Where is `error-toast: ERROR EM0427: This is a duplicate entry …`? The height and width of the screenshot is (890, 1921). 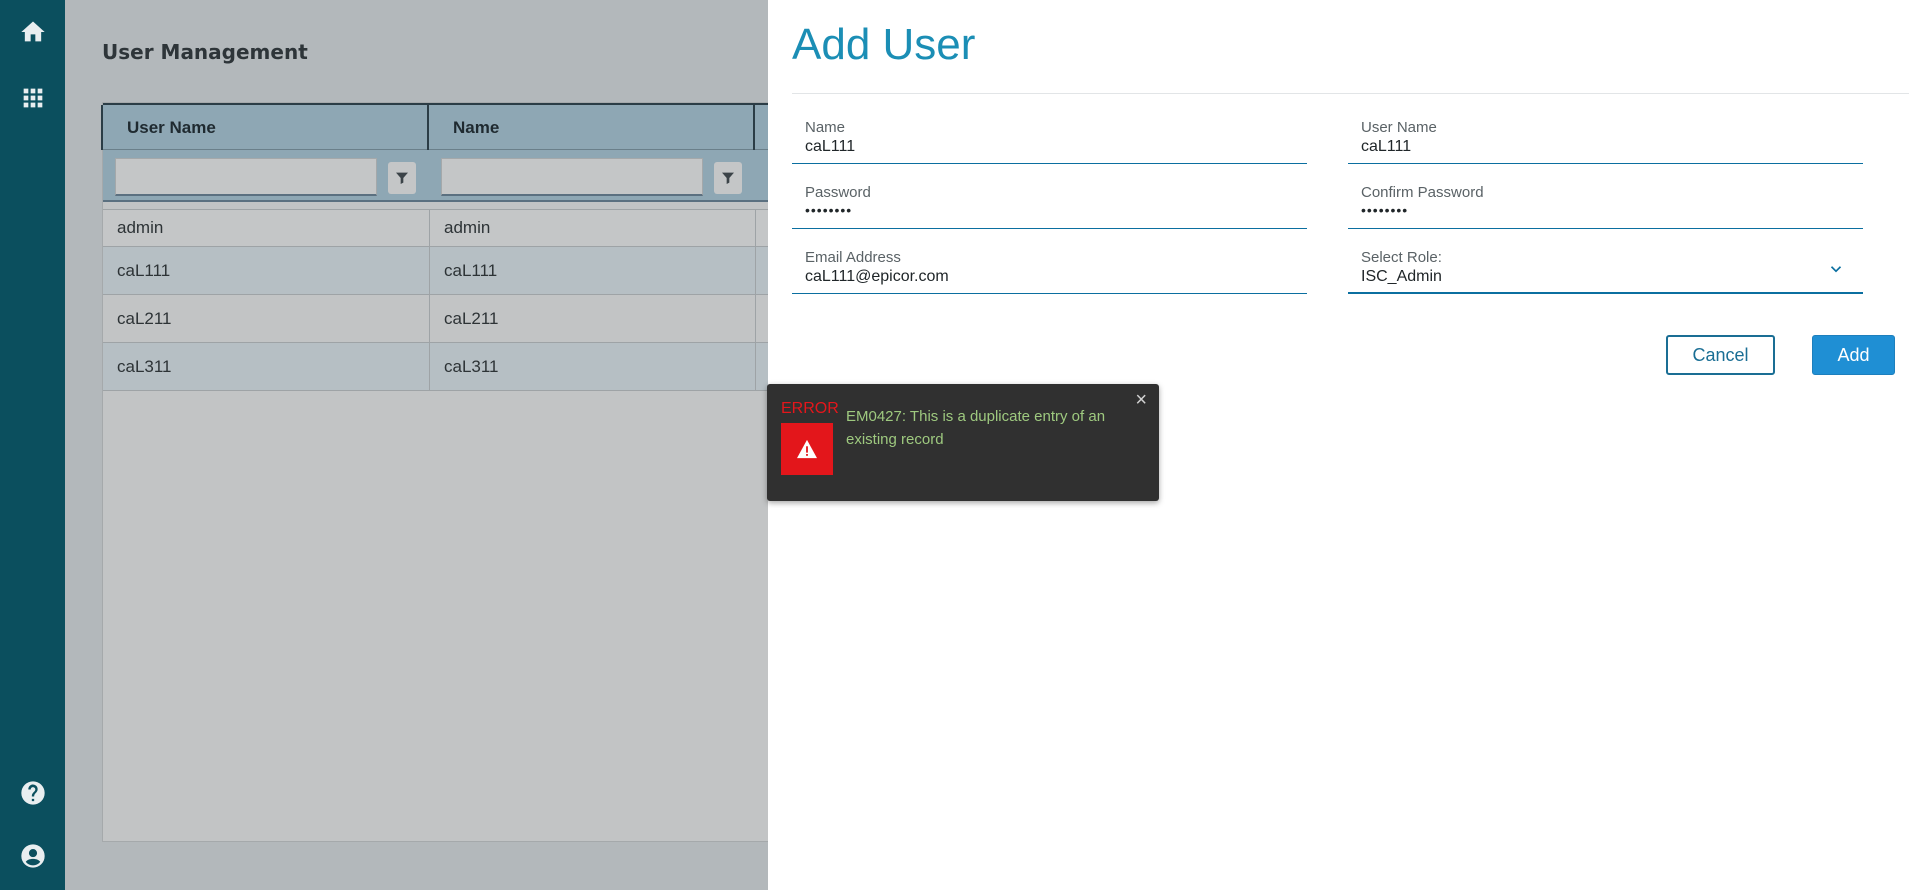 error-toast: ERROR EM0427: This is a duplicate entry … is located at coordinates (963, 442).